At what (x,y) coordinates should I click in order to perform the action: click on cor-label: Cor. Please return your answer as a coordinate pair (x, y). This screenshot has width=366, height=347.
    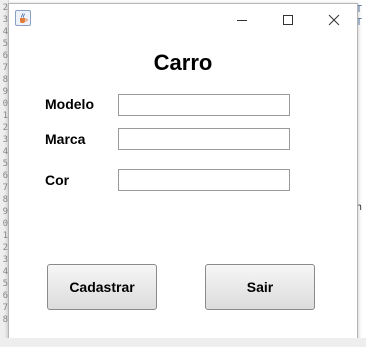
    Looking at the image, I should click on (57, 180).